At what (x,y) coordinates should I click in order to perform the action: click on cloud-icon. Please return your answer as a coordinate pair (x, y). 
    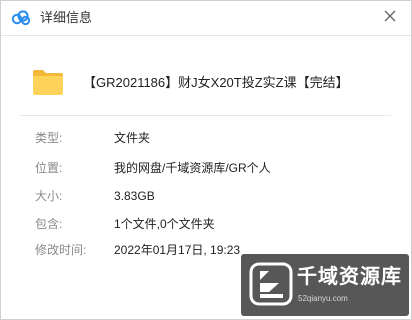
    Looking at the image, I should click on (21, 18).